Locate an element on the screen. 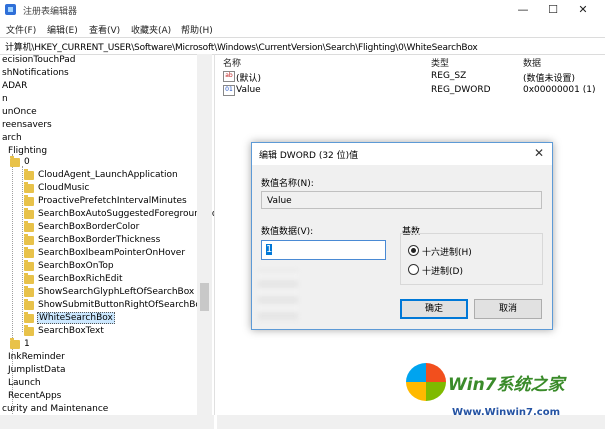 The width and height of the screenshot is (605, 429). title-bar: 注册表编辑器 — ☐ ✕ is located at coordinates (302, 10).